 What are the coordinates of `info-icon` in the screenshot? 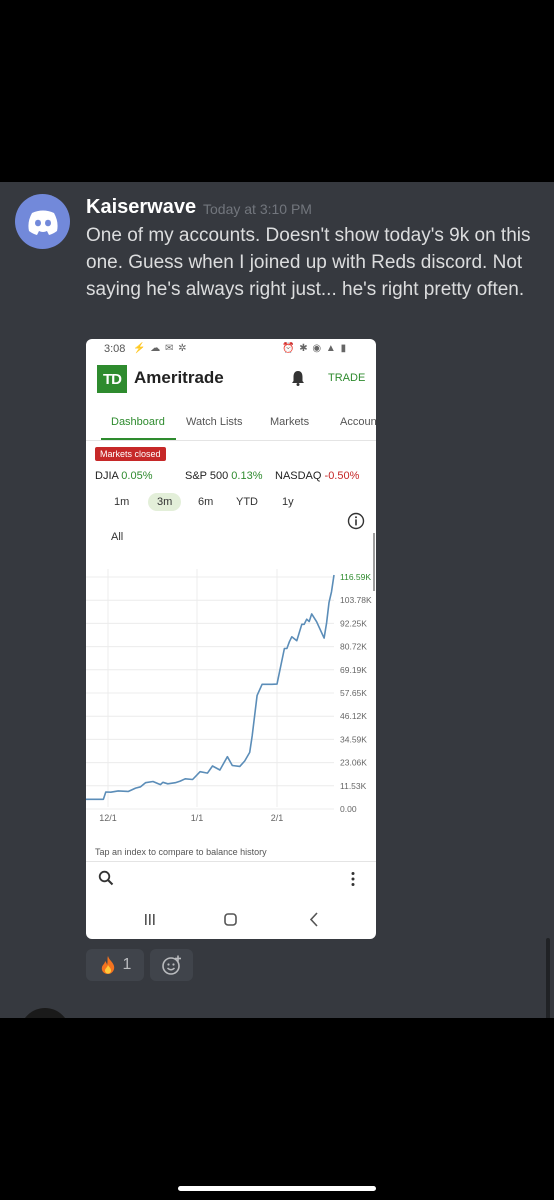 It's located at (356, 521).